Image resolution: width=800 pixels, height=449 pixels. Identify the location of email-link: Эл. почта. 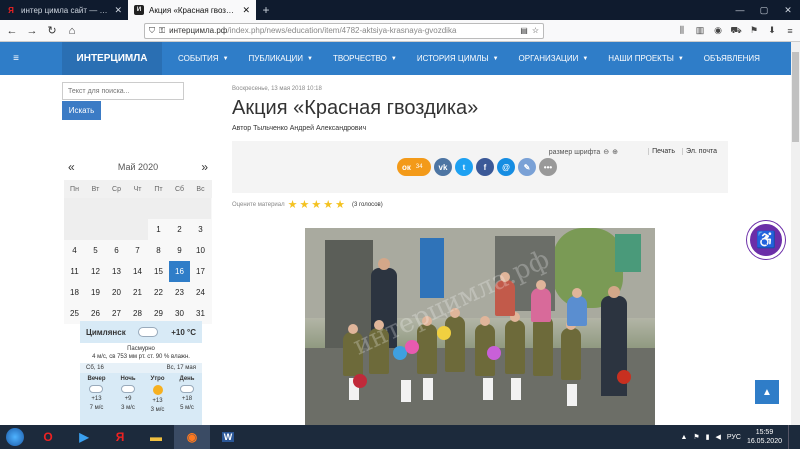
(701, 151).